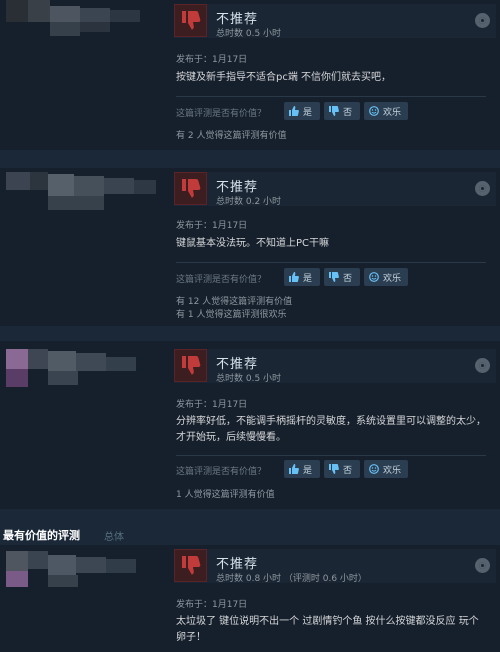  Describe the element at coordinates (114, 535) in the screenshot. I see `section-subtitle: 总体` at that location.